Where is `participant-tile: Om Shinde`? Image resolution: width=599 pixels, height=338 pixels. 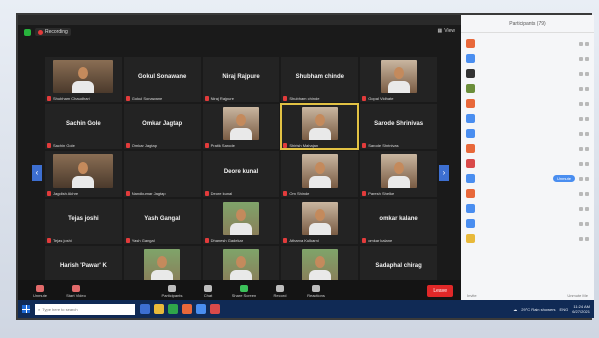 participant-tile: Om Shinde is located at coordinates (320, 174).